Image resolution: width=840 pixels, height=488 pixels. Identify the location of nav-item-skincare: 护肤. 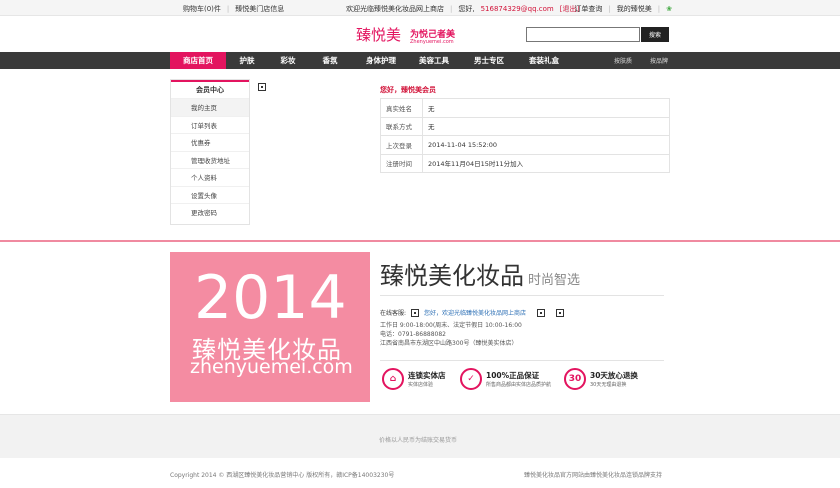
(247, 60).